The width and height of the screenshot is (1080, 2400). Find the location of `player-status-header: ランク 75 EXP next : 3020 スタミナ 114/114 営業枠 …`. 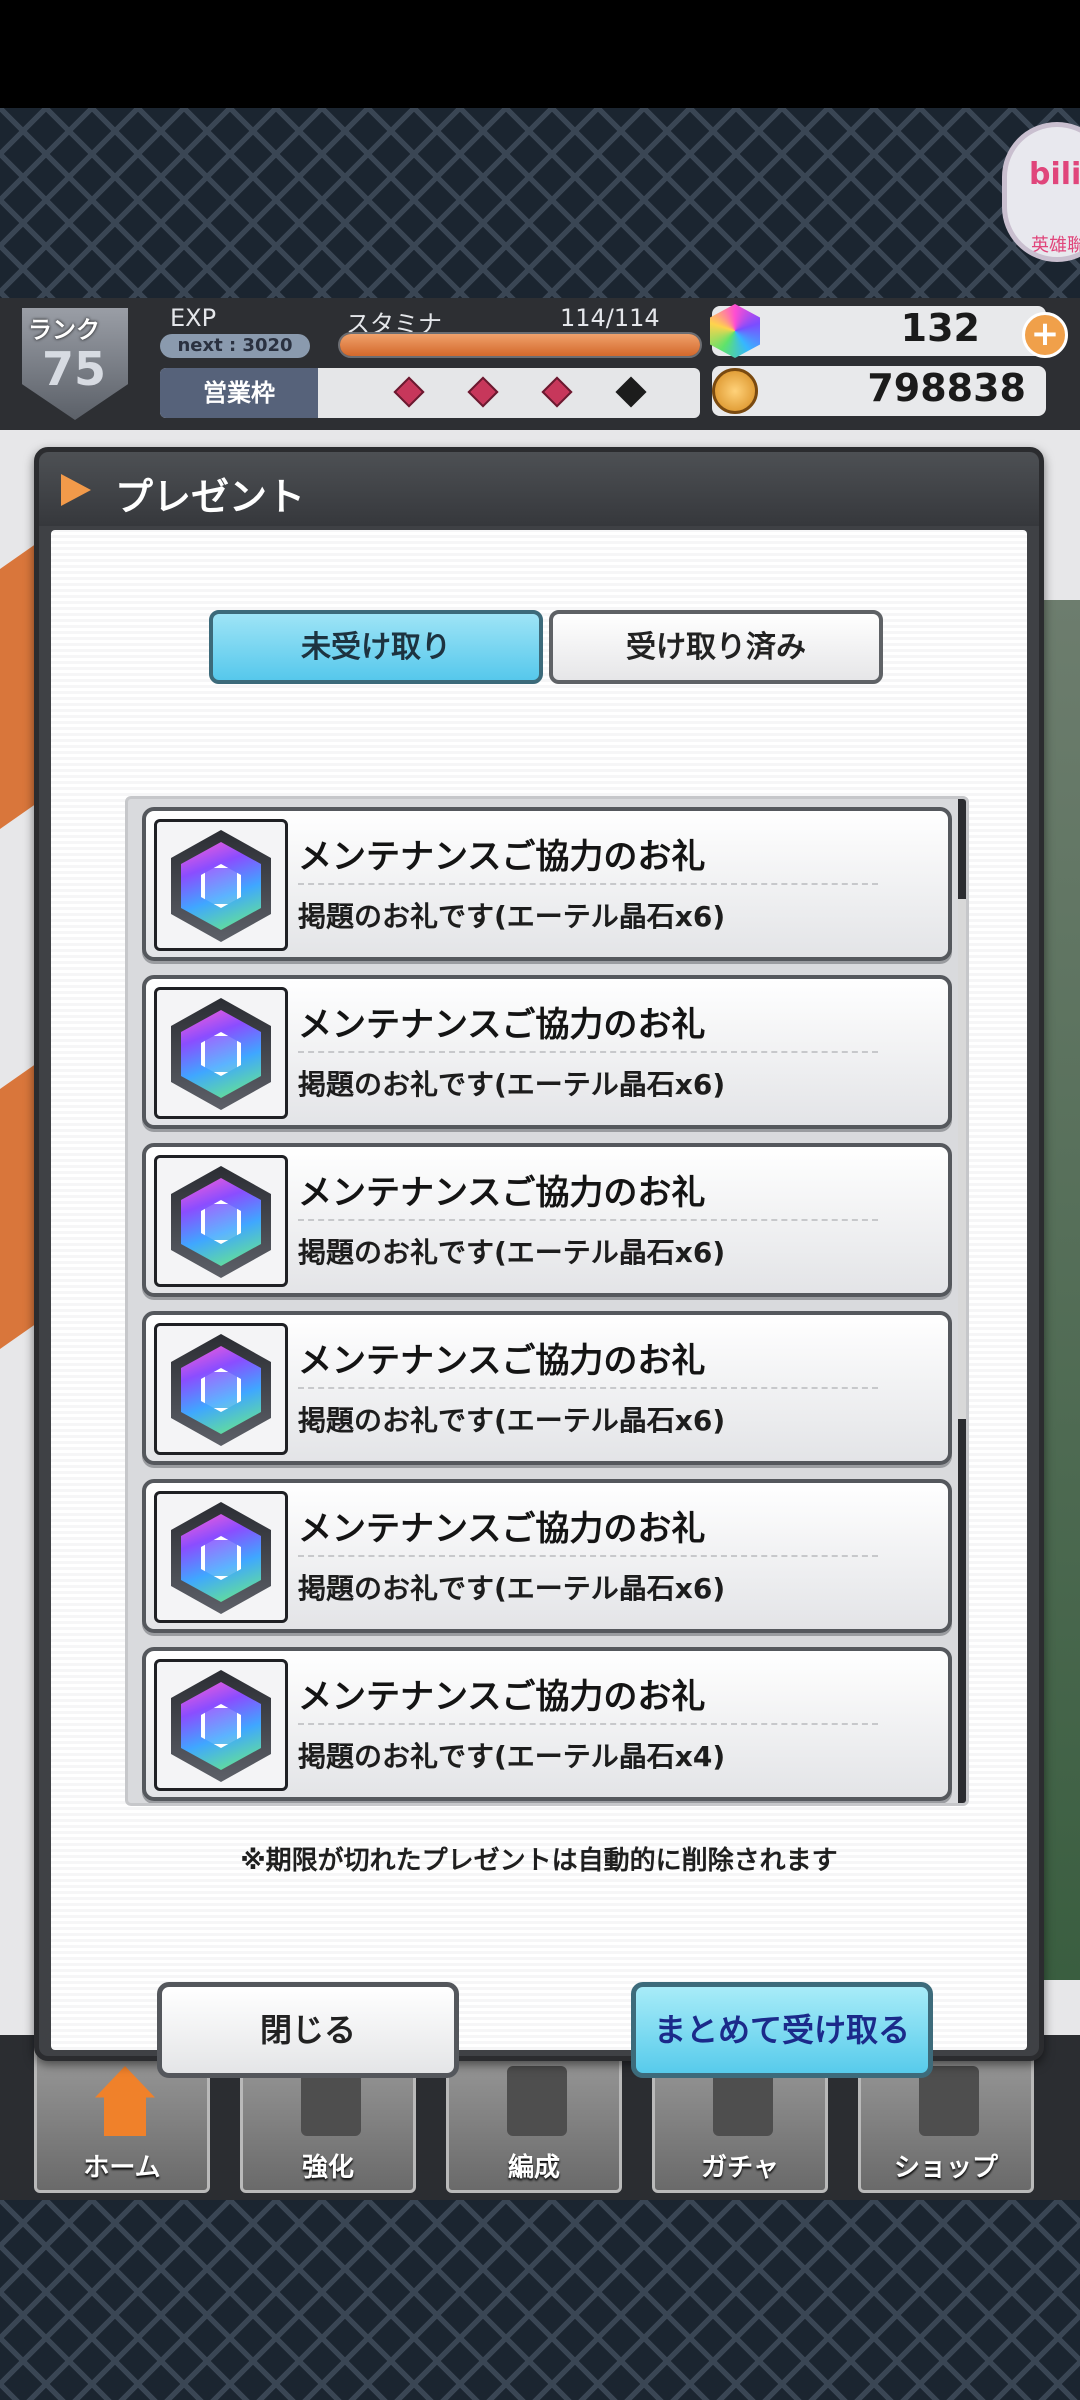

player-status-header: ランク 75 EXP next : 3020 スタミナ 114/114 営業枠 … is located at coordinates (540, 364).